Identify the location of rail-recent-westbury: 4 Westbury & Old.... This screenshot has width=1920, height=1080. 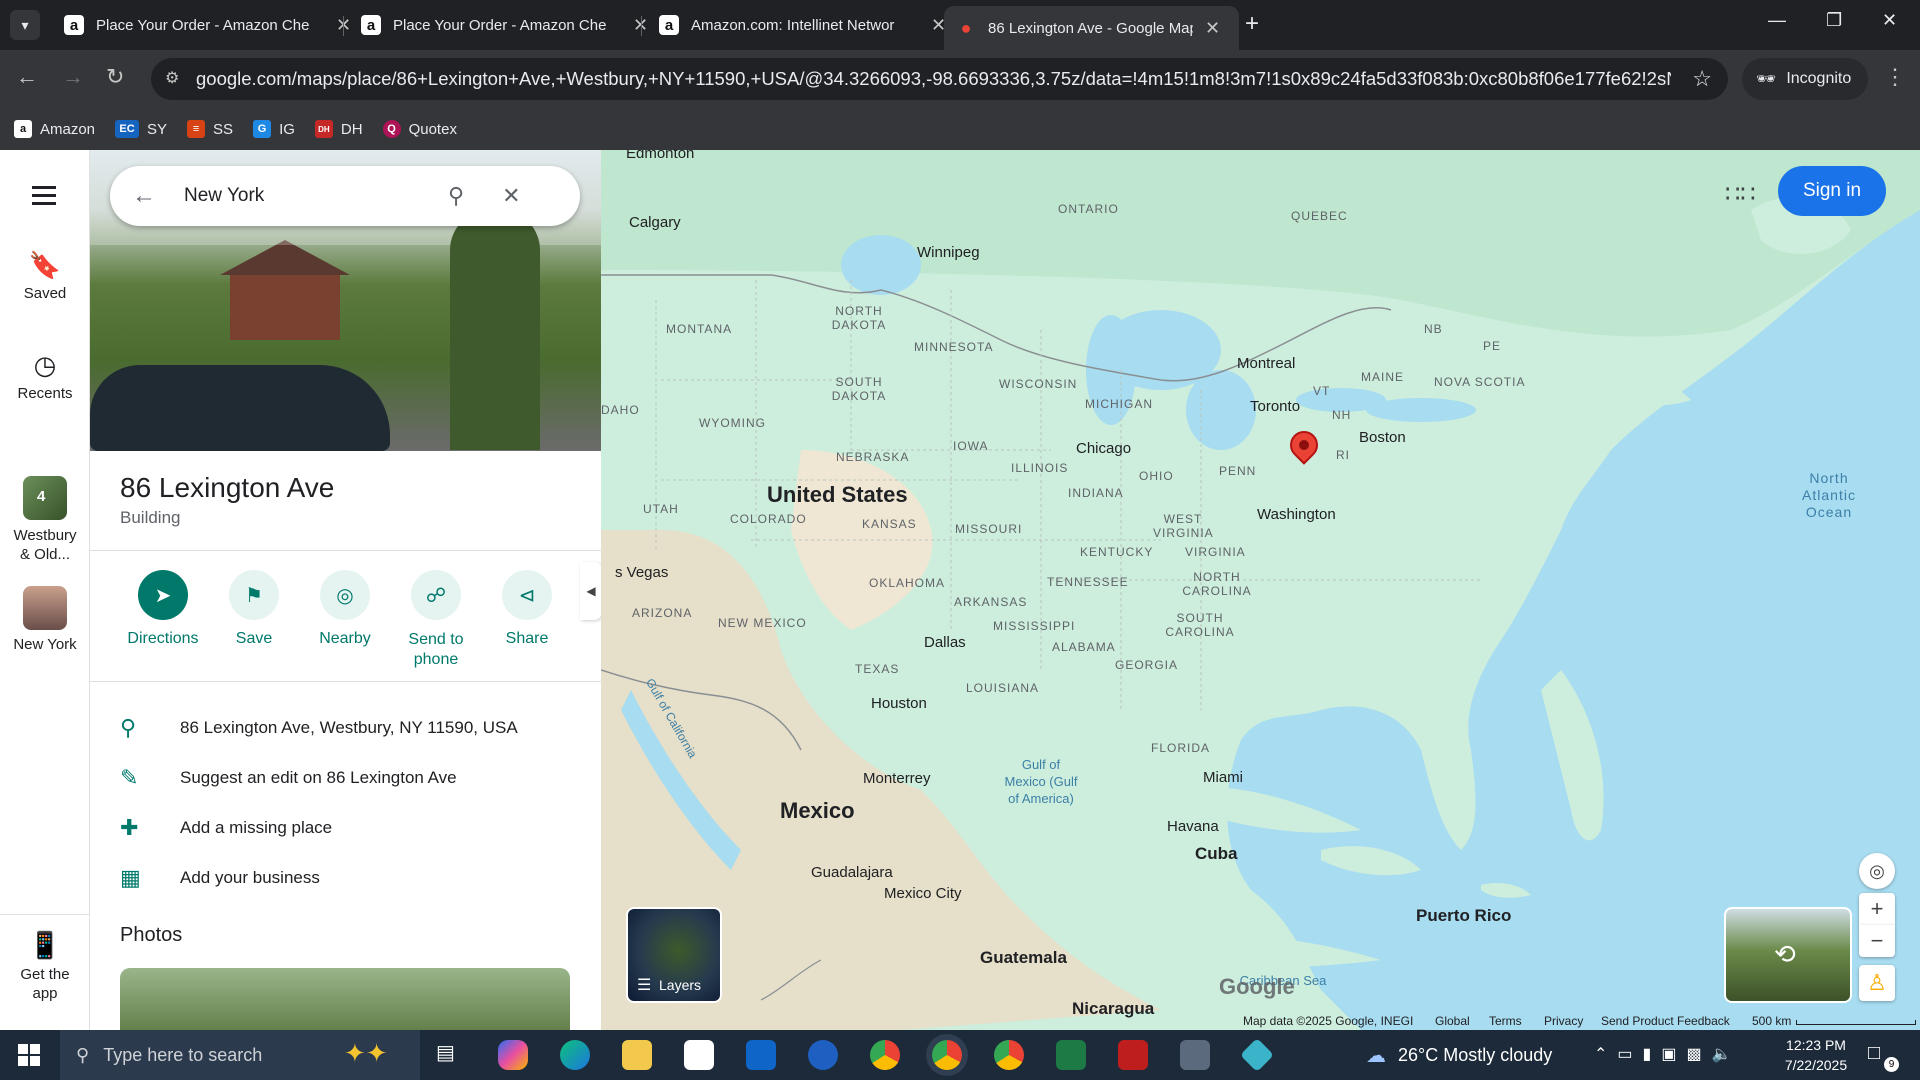
(45, 520).